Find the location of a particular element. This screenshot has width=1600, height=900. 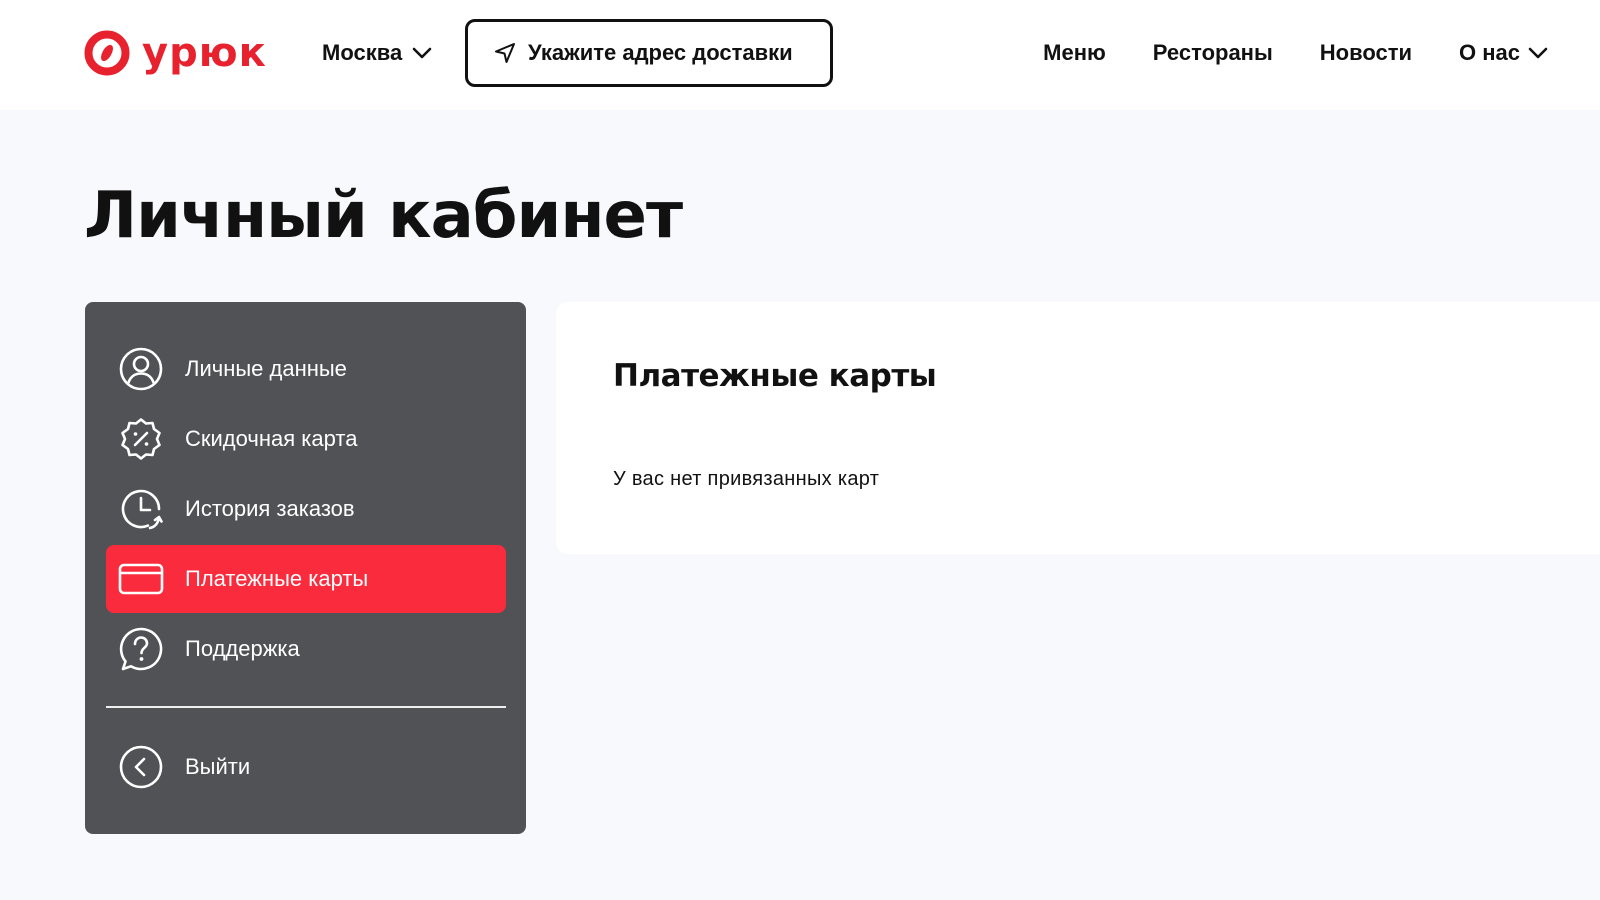

sidebar-item-label: Скидочная карта is located at coordinates (271, 438).